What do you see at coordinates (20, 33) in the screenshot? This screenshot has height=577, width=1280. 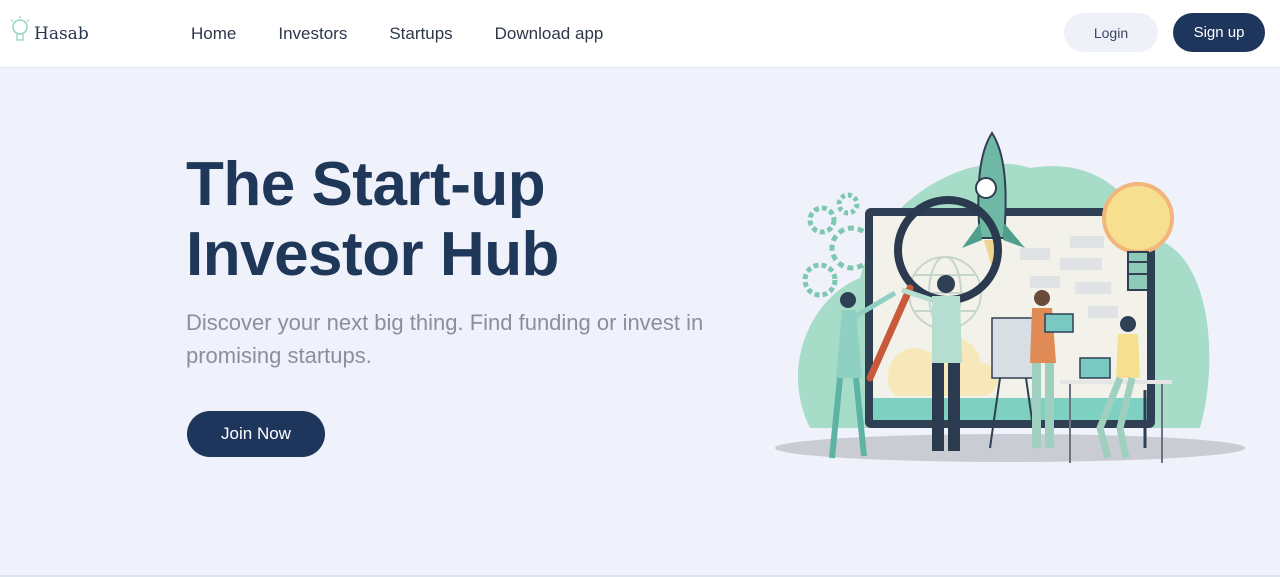 I see `lightbulb-icon` at bounding box center [20, 33].